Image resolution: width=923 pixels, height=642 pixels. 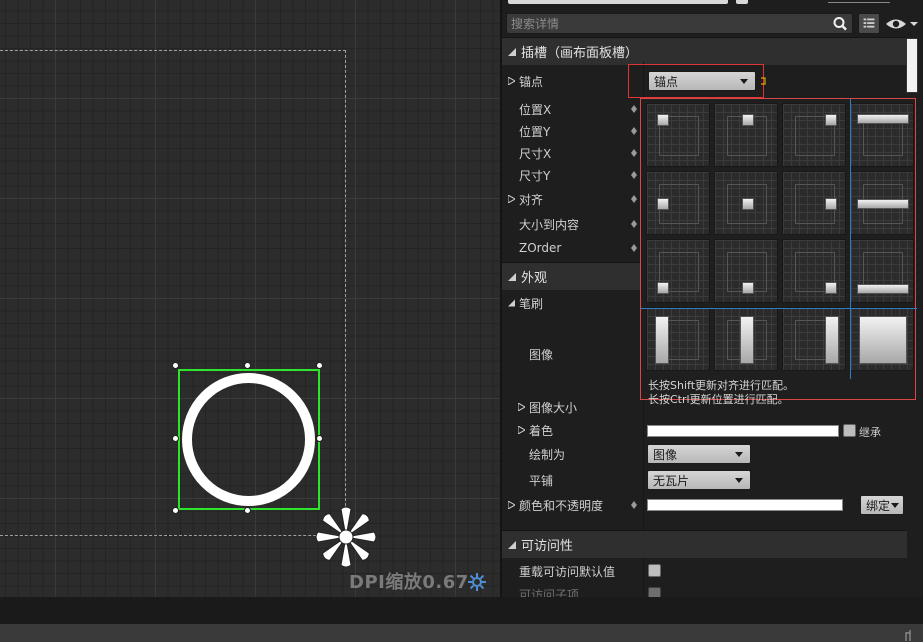 I want to click on anchors-label: 锚点, so click(x=531, y=81).